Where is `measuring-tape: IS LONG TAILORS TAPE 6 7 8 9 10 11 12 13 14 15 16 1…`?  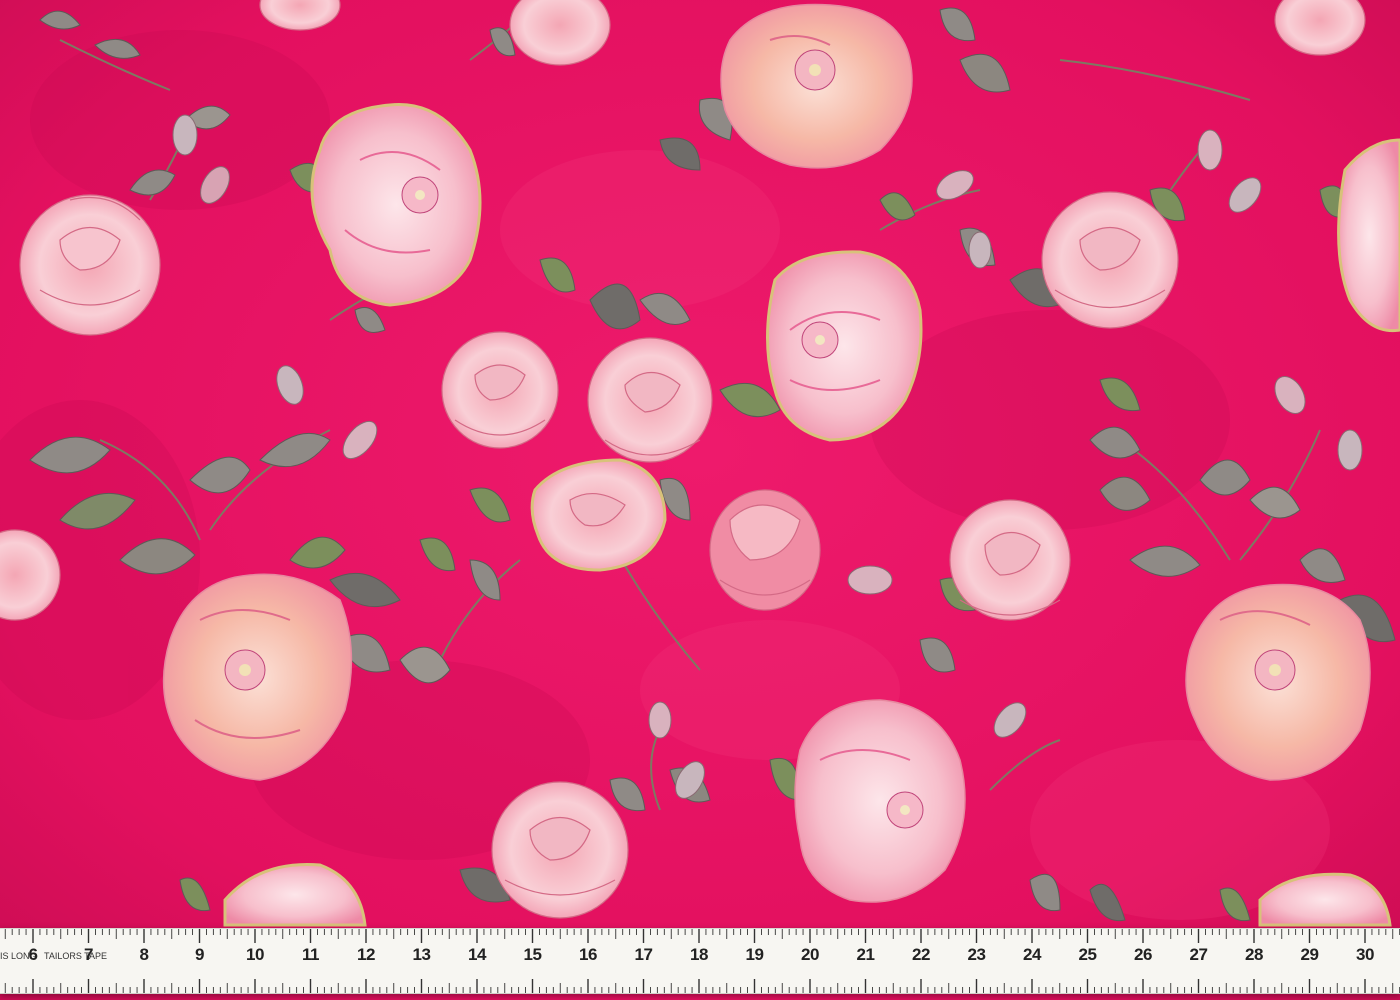 measuring-tape: IS LONG TAILORS TAPE 6 7 8 9 10 11 12 13 14 15 16 1… is located at coordinates (700, 961).